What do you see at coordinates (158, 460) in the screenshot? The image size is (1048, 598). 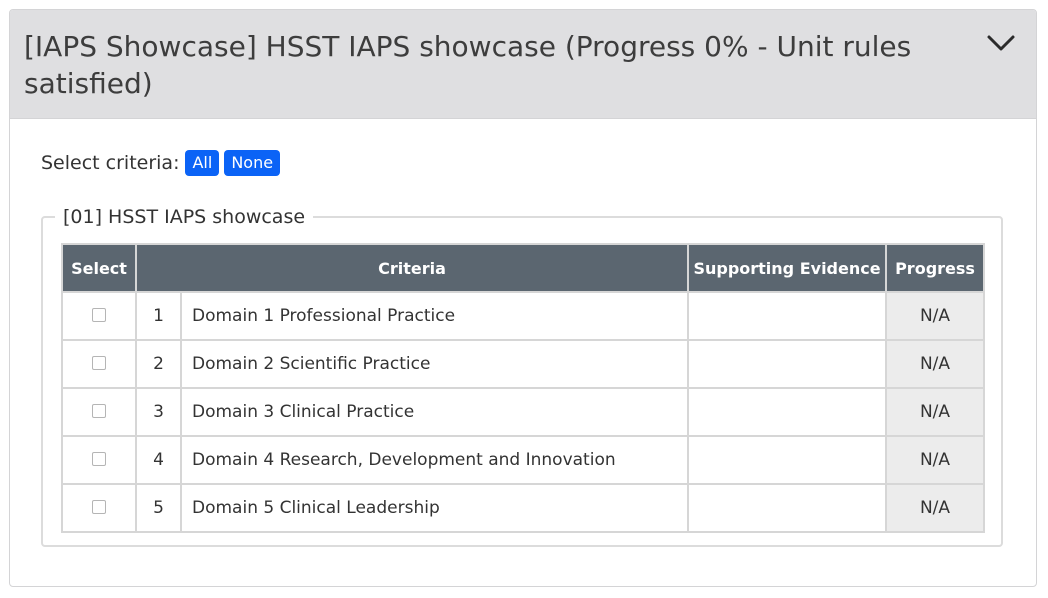 I see `criteria-number: 4` at bounding box center [158, 460].